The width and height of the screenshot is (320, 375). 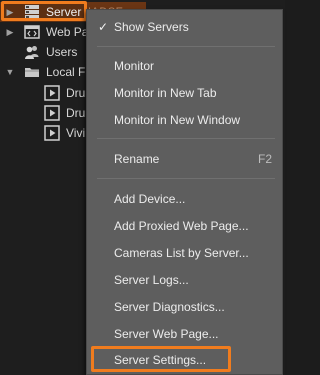 I want to click on menu-item-monitor-new-window: Monitor in New Window, so click(x=184, y=120).